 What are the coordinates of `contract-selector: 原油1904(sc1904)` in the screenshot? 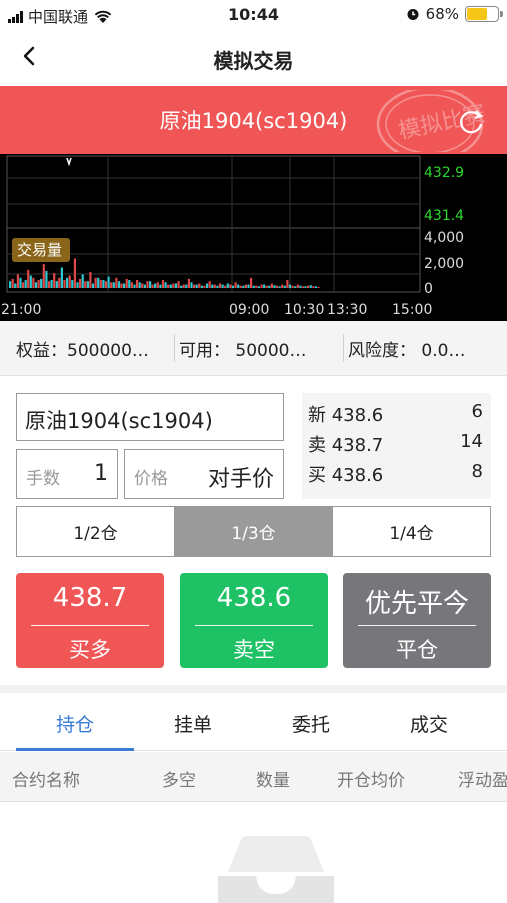 It's located at (150, 417).